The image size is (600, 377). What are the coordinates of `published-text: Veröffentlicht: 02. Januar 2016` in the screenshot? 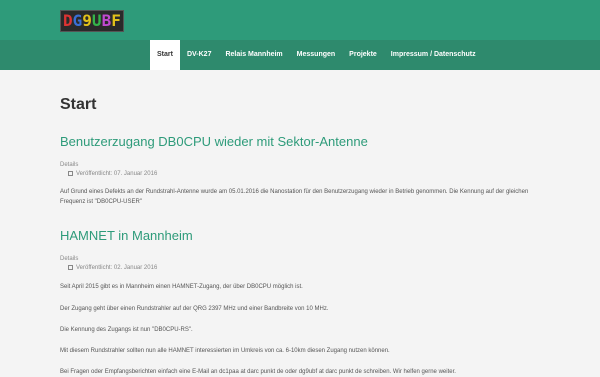 It's located at (117, 268).